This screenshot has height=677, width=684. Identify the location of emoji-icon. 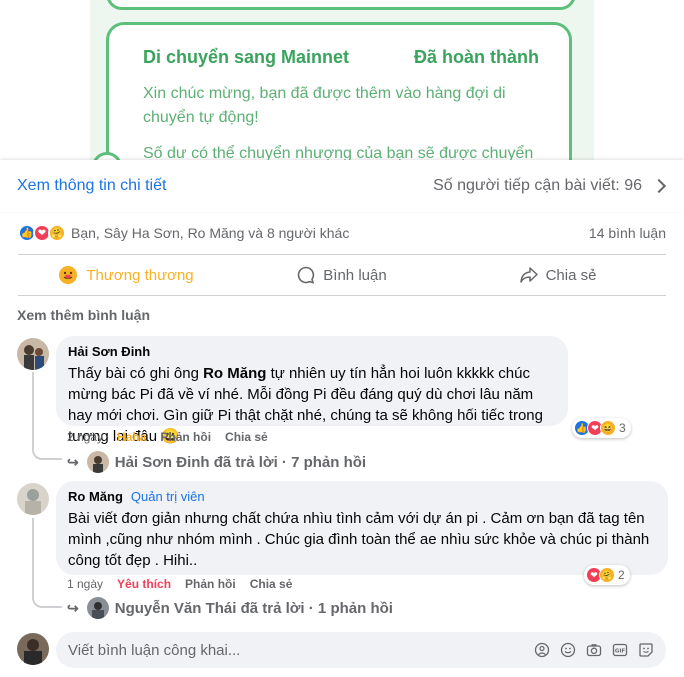
(568, 650).